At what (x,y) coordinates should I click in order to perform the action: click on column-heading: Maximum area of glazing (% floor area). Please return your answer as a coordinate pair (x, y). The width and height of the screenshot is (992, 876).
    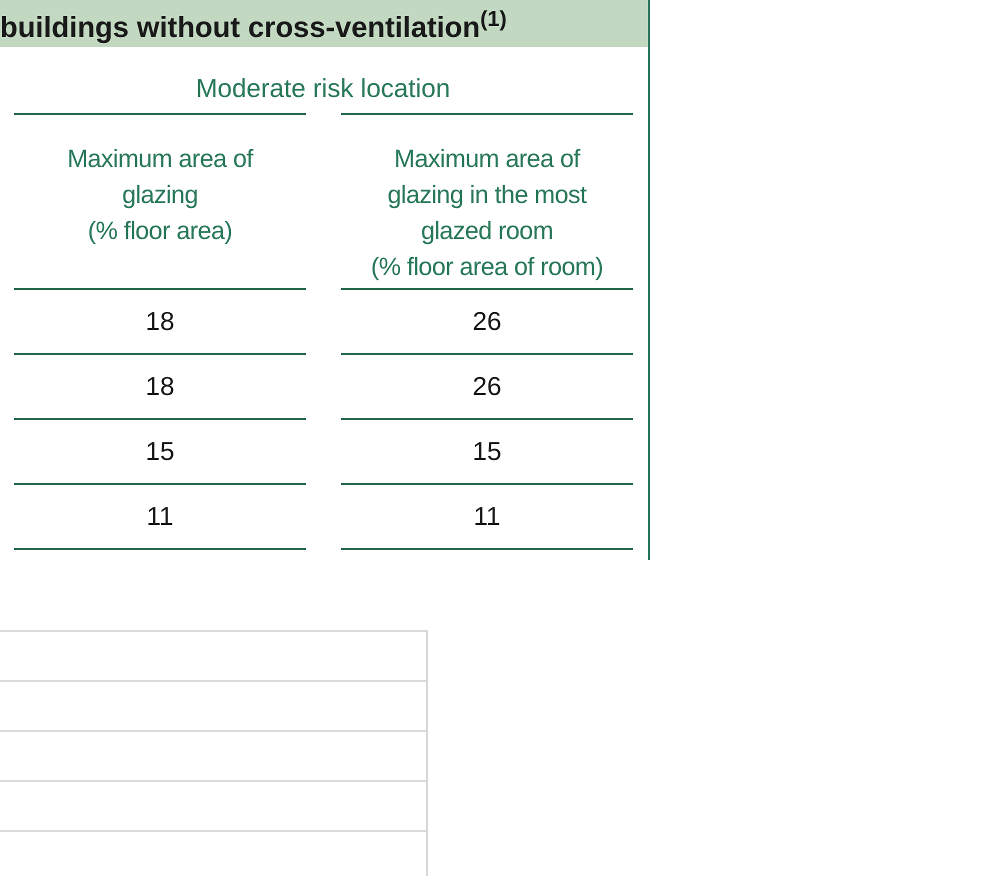
    Looking at the image, I should click on (160, 195).